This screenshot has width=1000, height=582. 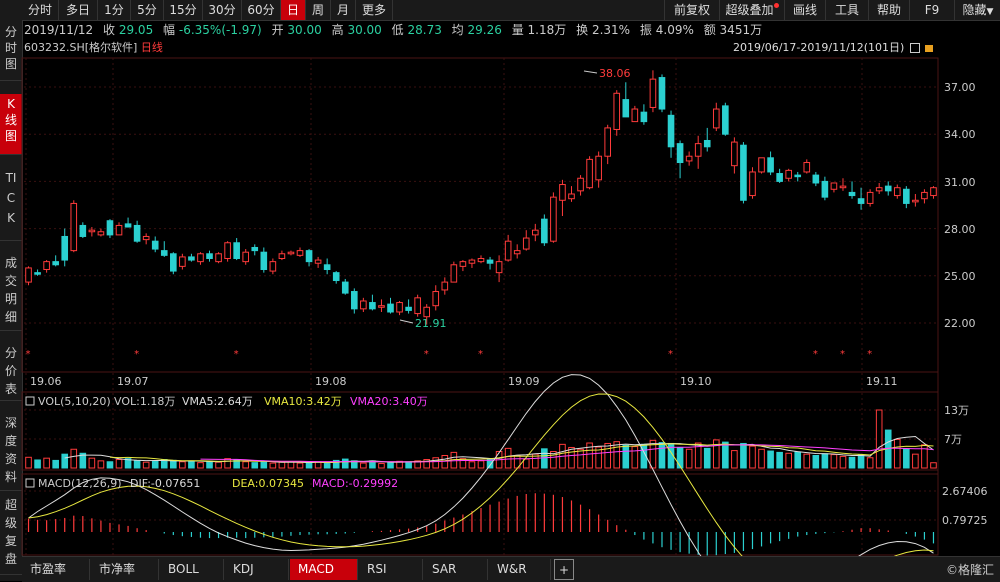 I want to click on dea-value: DEA:0.07345, so click(x=268, y=483).